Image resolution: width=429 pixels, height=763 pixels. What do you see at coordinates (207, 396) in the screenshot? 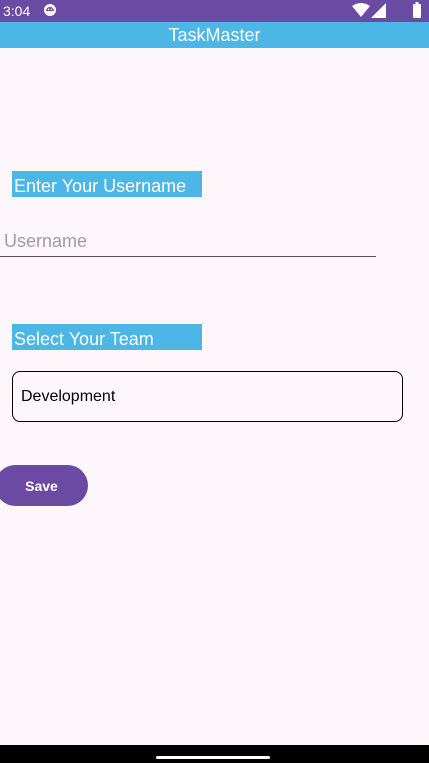
I see `team-select: Development` at bounding box center [207, 396].